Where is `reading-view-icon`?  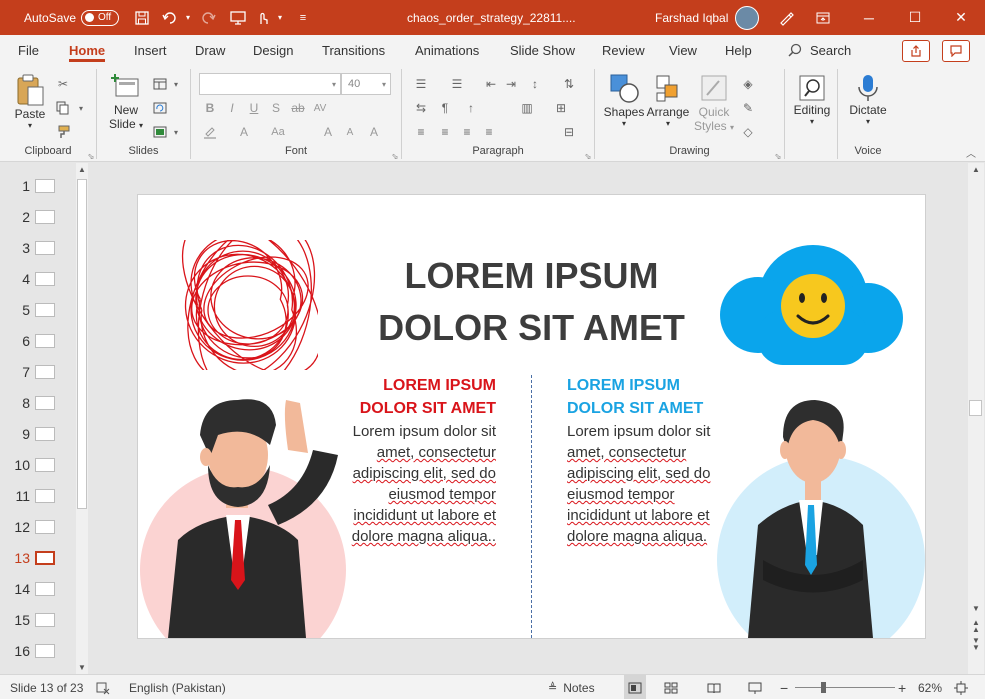
reading-view-icon is located at coordinates (714, 687).